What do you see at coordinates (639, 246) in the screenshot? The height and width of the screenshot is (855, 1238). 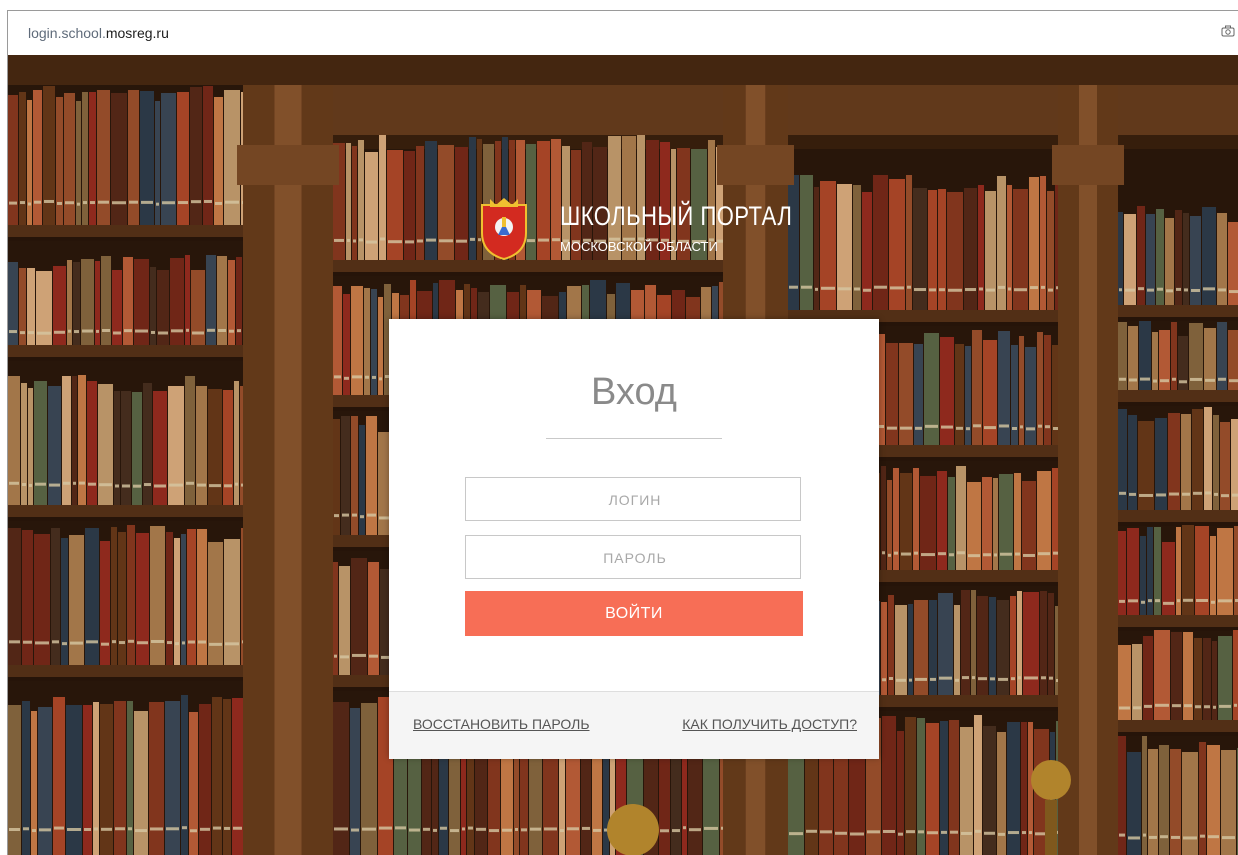 I see `portal-subtitle: МОСКОВСКОЙ ОБЛАСТИ` at bounding box center [639, 246].